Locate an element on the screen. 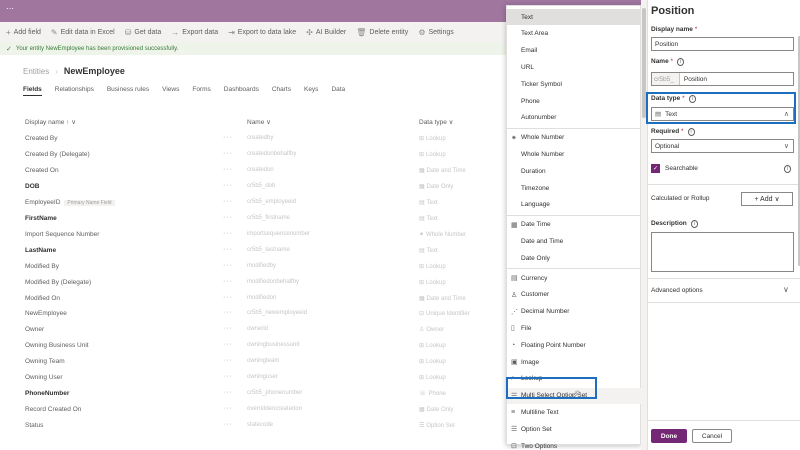 This screenshot has height=450, width=800. advanced-options-toggle: Advanced options is located at coordinates (677, 290).